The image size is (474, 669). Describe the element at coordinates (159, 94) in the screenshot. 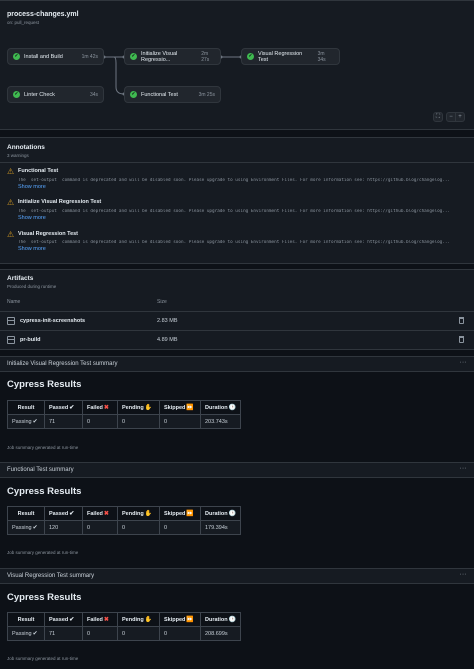

I see `job-name: Functional Test` at that location.